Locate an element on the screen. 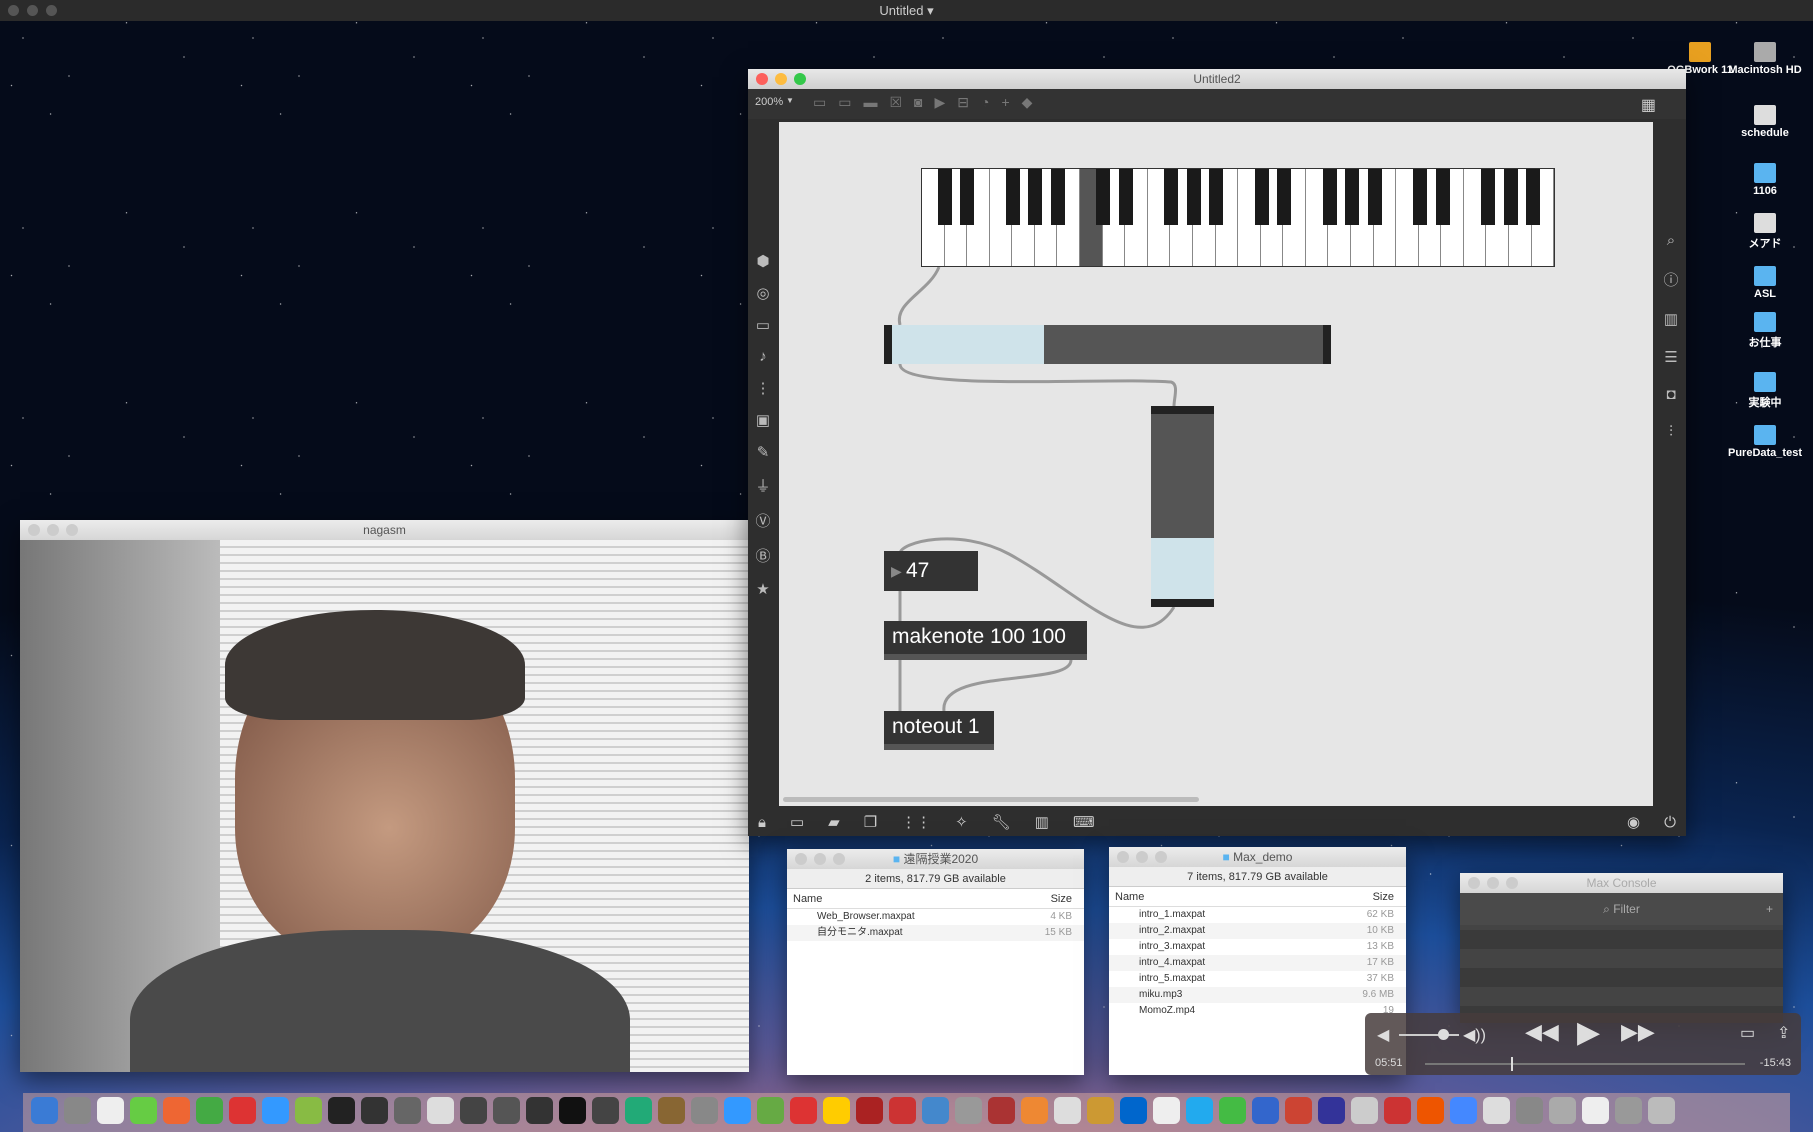 The width and height of the screenshot is (1813, 1132). file-row: 自分モニタ.maxpat 15 KB is located at coordinates (935, 933).